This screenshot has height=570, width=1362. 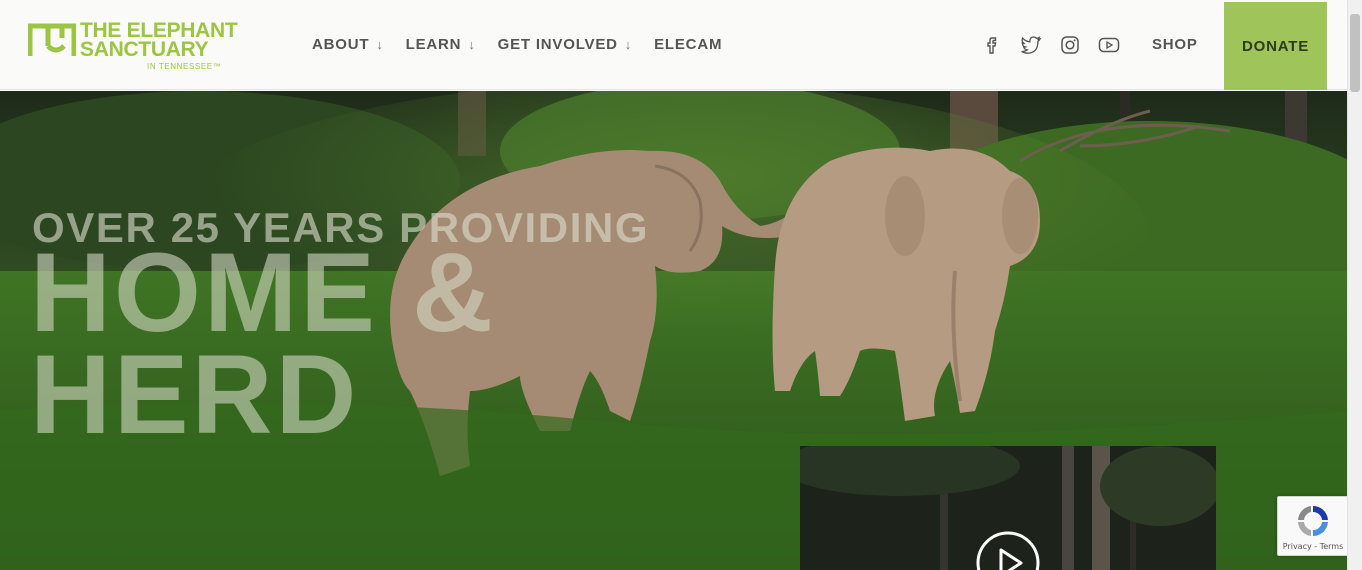 I want to click on recaptcha-badge: Privacy - Terms, so click(x=1312, y=526).